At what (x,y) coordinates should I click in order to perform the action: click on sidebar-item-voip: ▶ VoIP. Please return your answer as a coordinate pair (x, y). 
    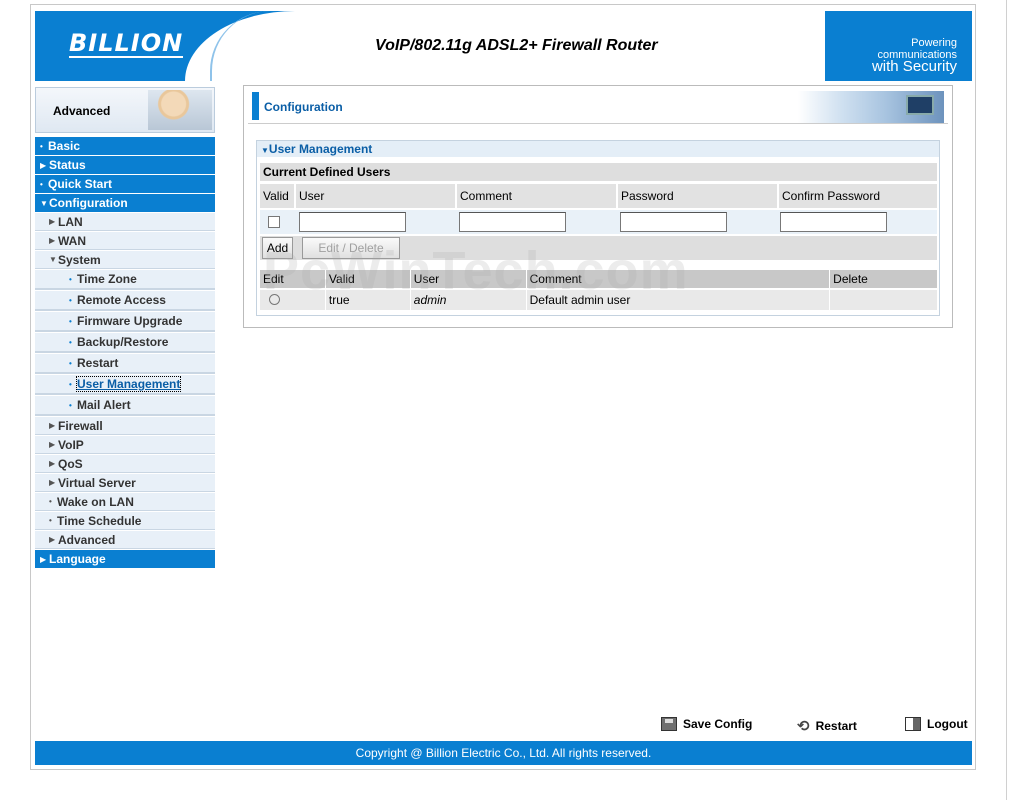
    Looking at the image, I should click on (125, 445).